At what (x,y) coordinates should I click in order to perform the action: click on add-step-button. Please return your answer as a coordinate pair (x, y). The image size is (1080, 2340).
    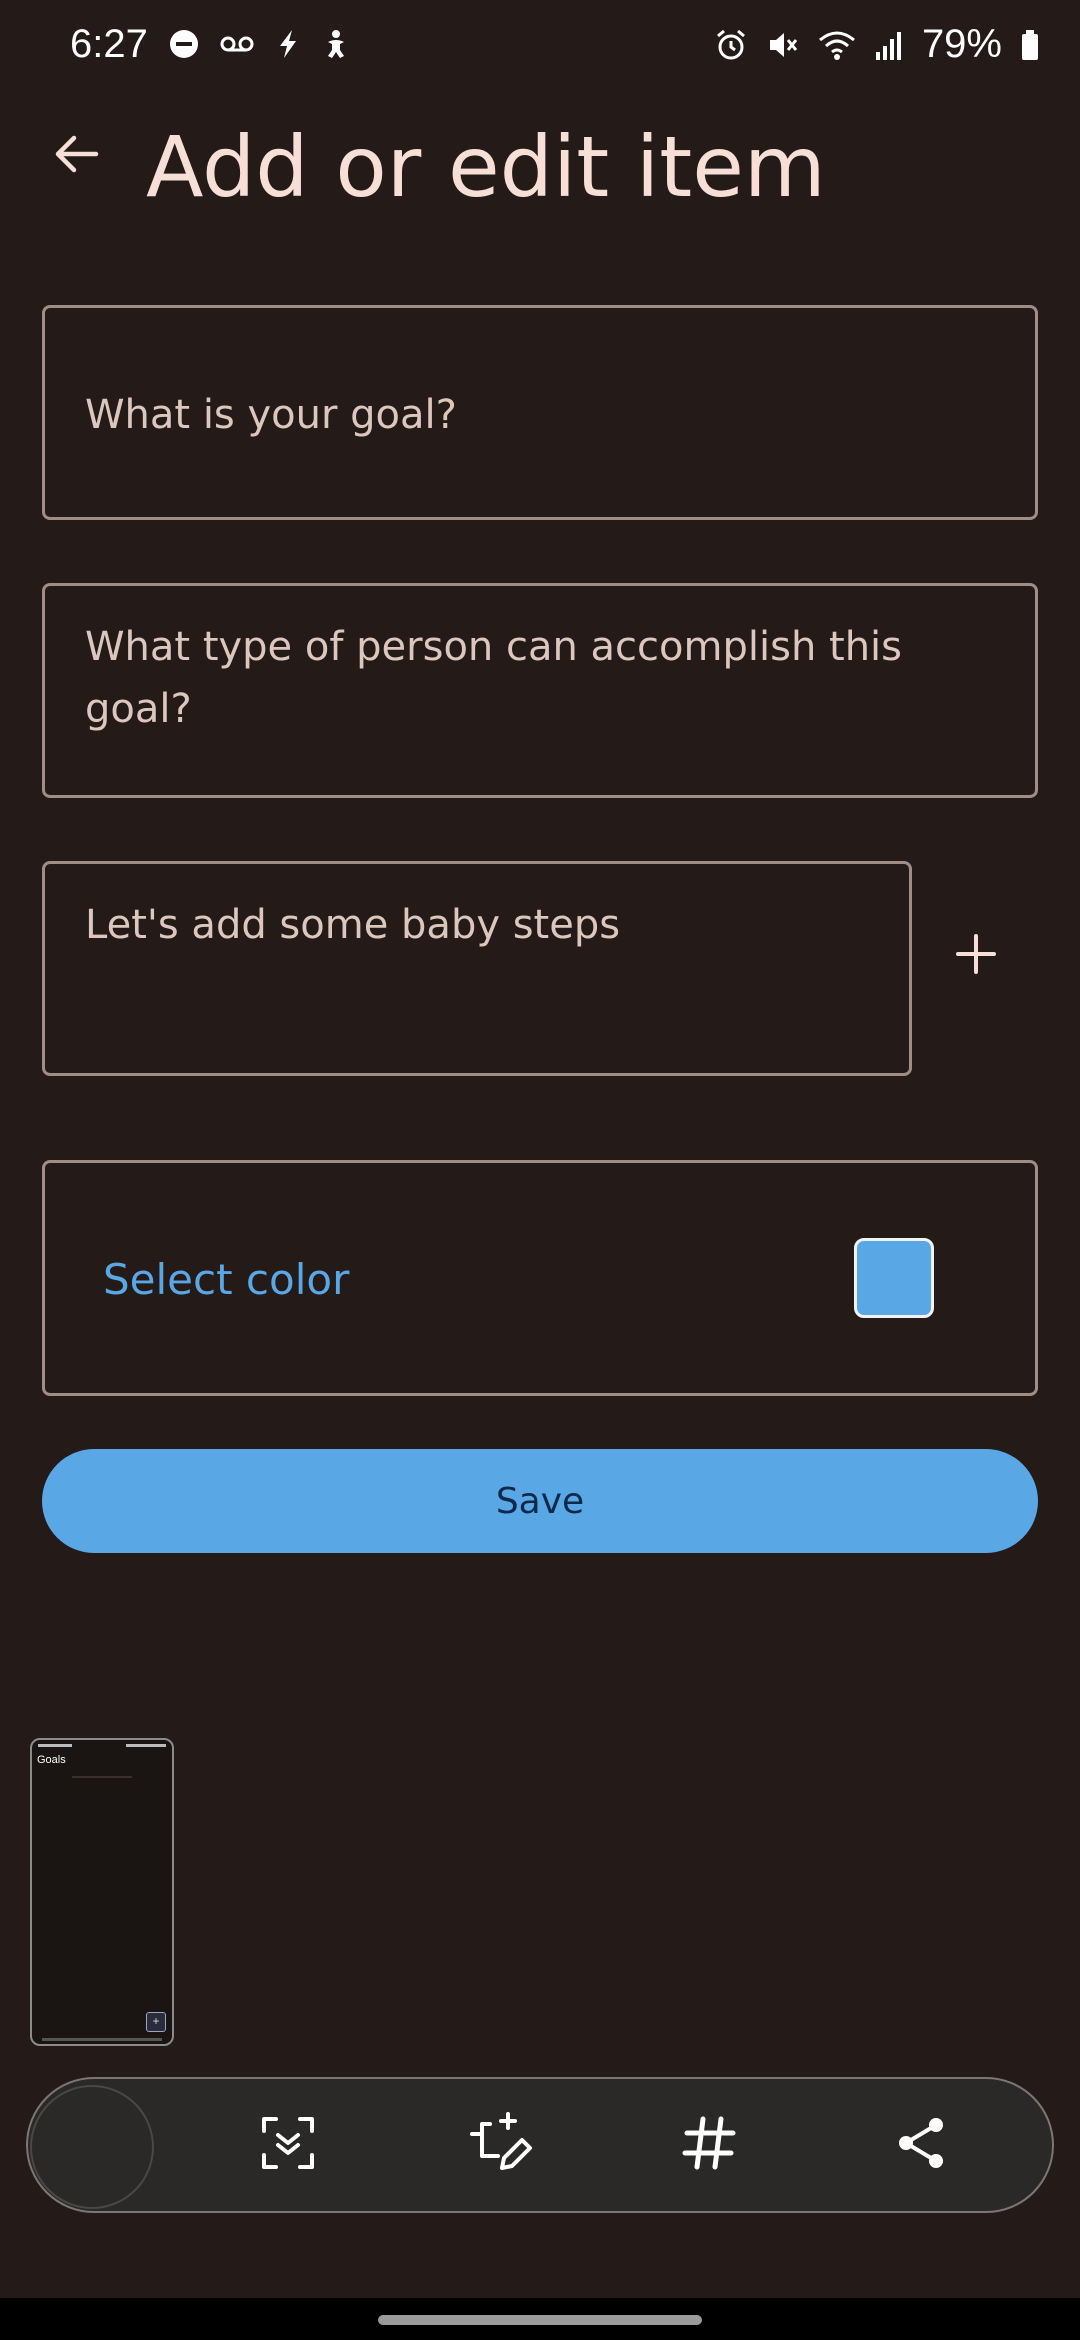
    Looking at the image, I should click on (976, 956).